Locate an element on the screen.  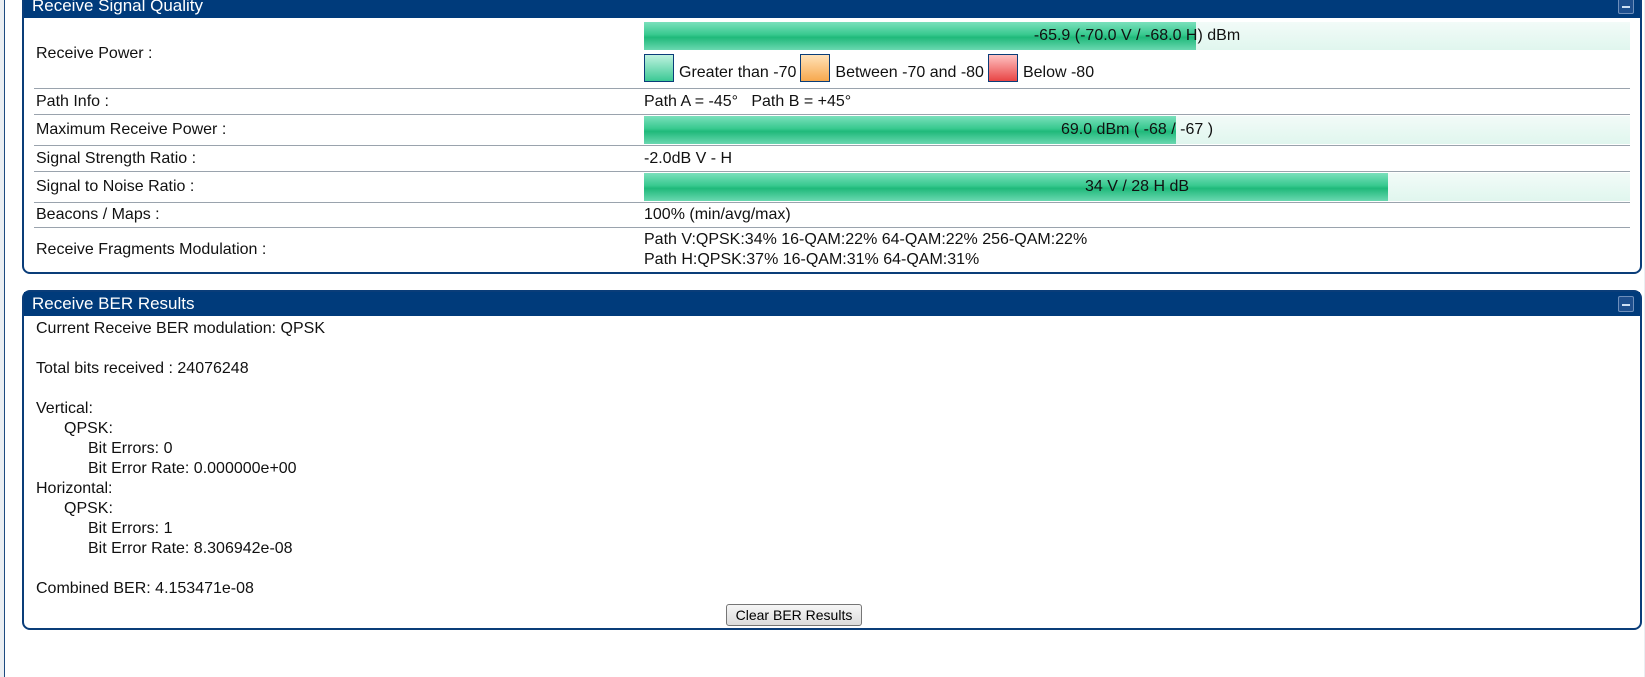
ber-combined: Combined BER: 4.153471e-08 is located at coordinates (145, 588).